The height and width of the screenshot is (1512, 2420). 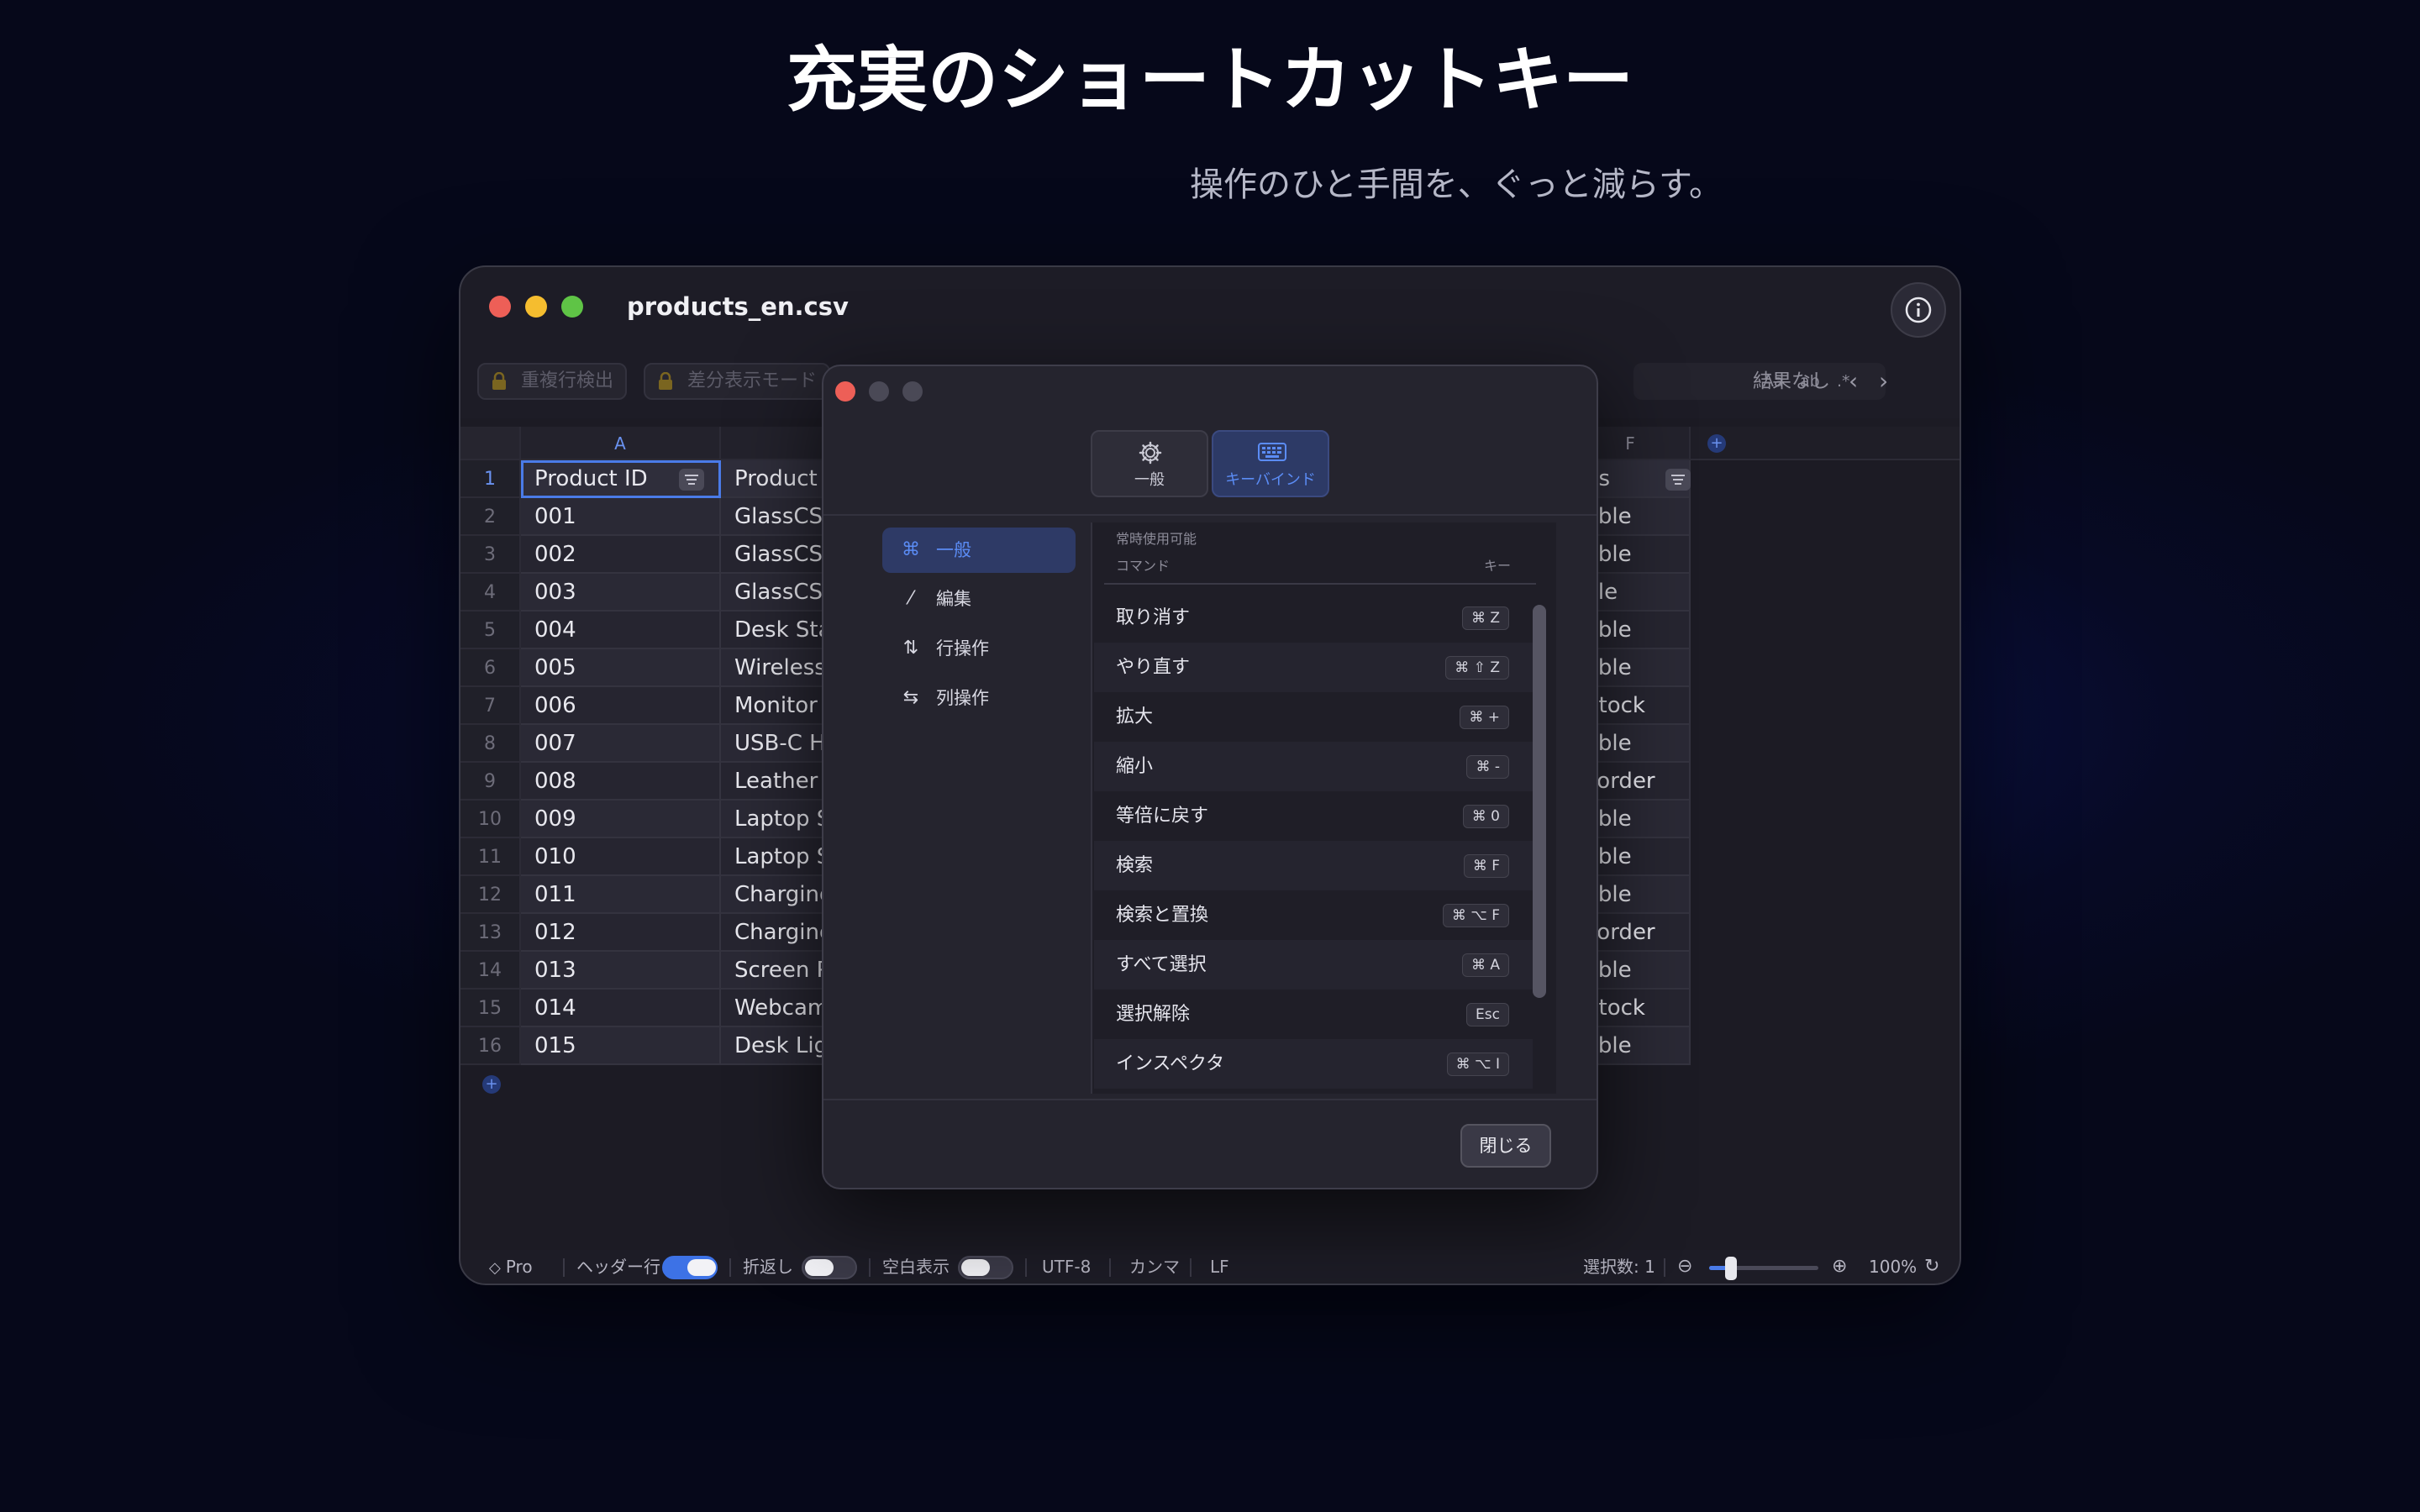 What do you see at coordinates (1149, 463) in the screenshot?
I see `tab-general: 一般` at bounding box center [1149, 463].